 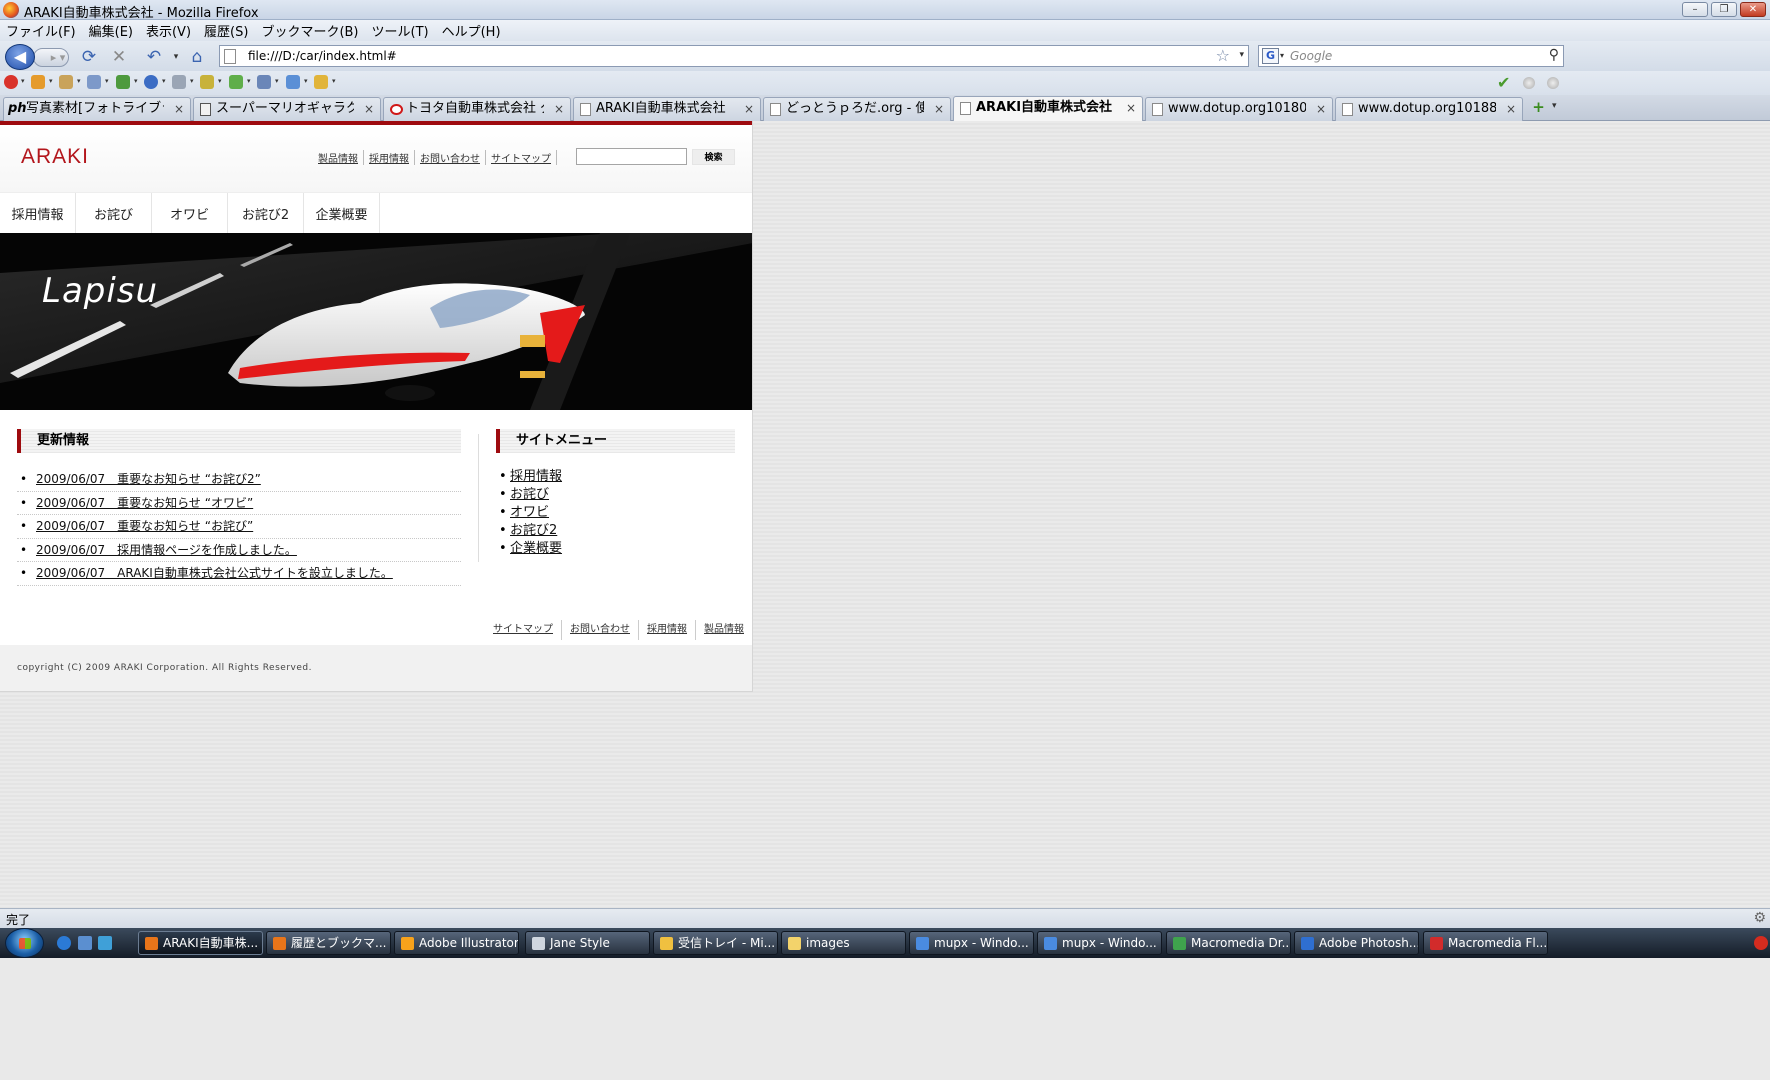 I want to click on chevron-down-icon: ▾, so click(x=176, y=57).